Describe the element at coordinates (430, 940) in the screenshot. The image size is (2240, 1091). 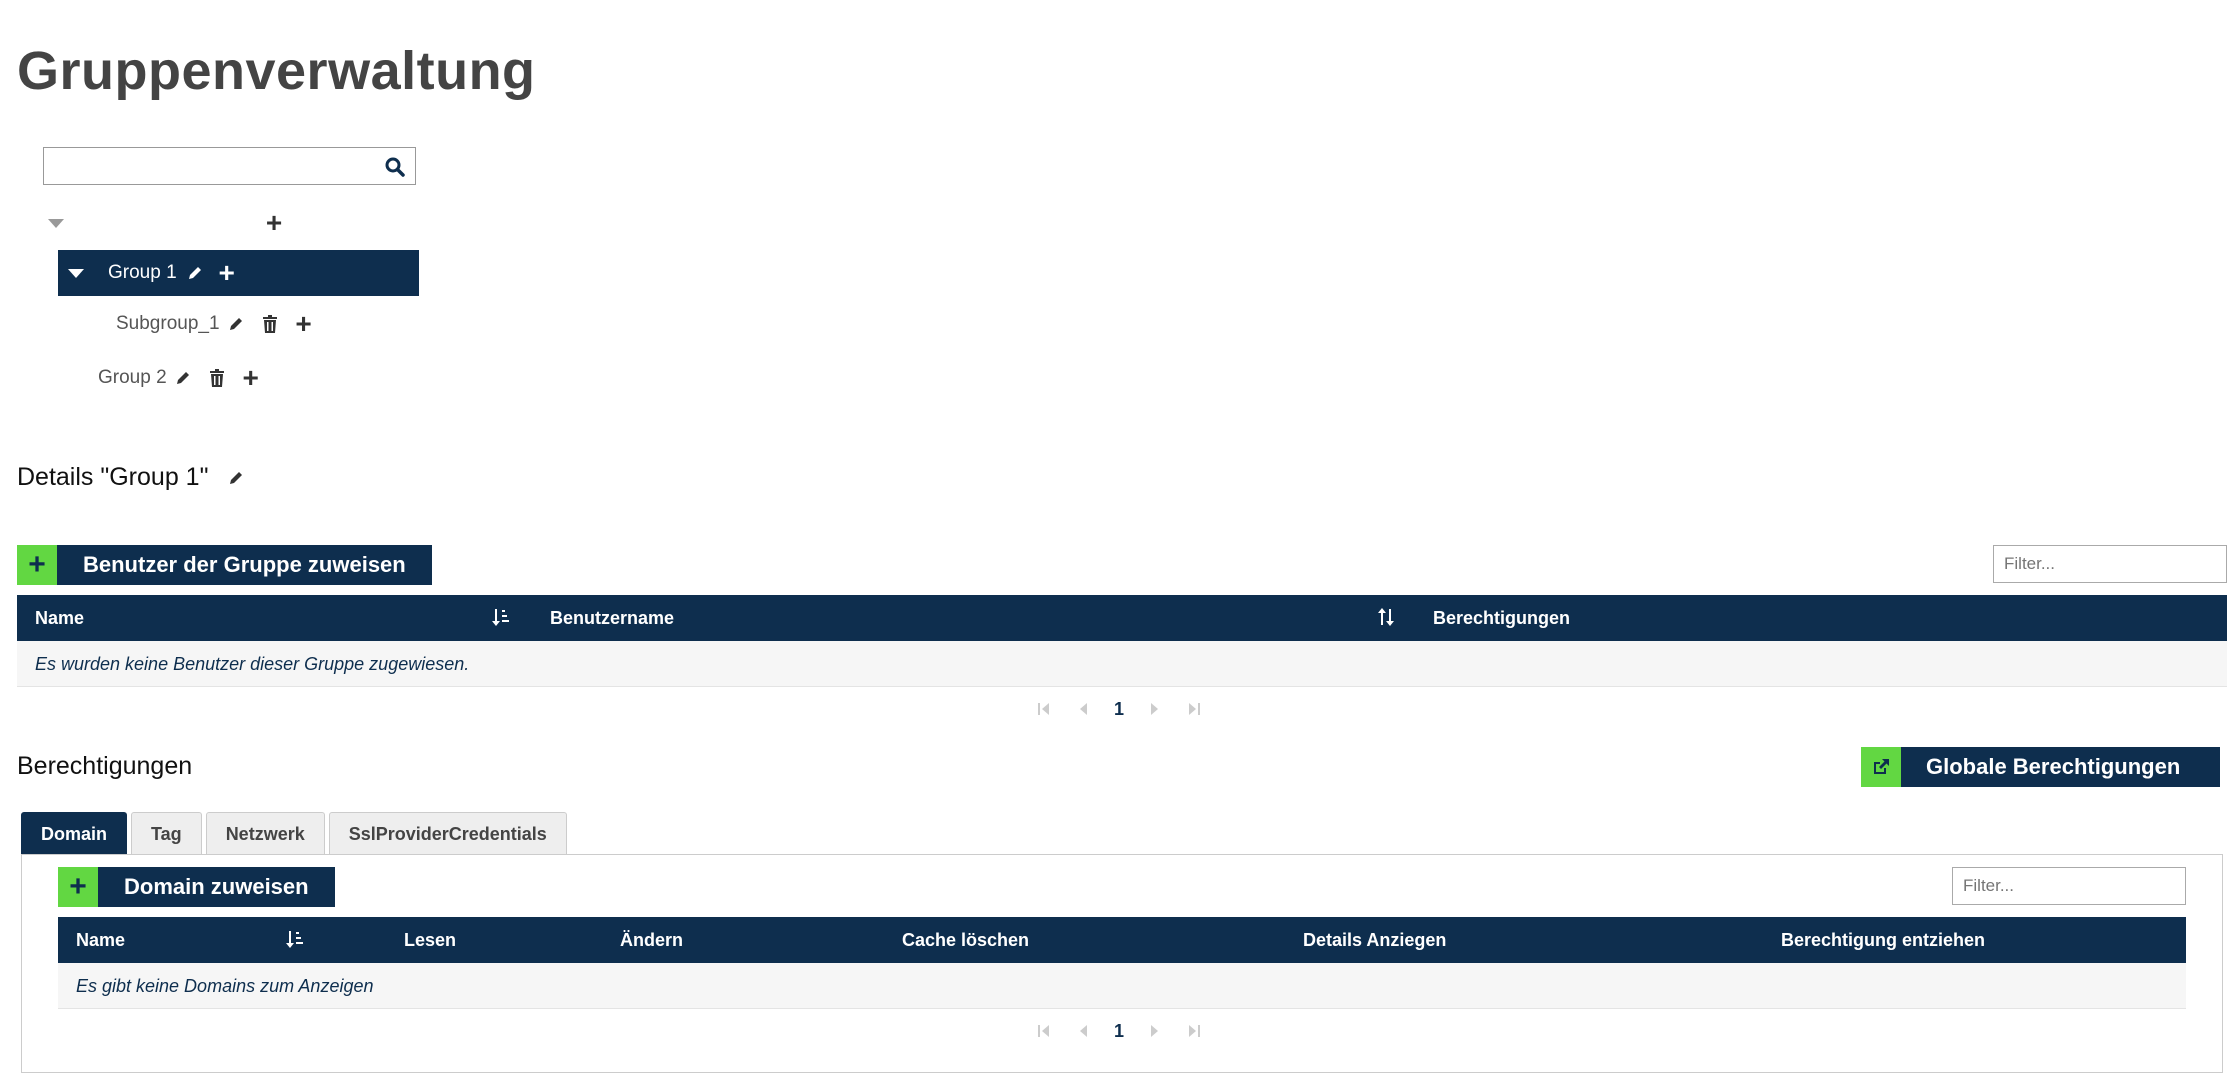
I see `column-header-read: Lesen` at that location.